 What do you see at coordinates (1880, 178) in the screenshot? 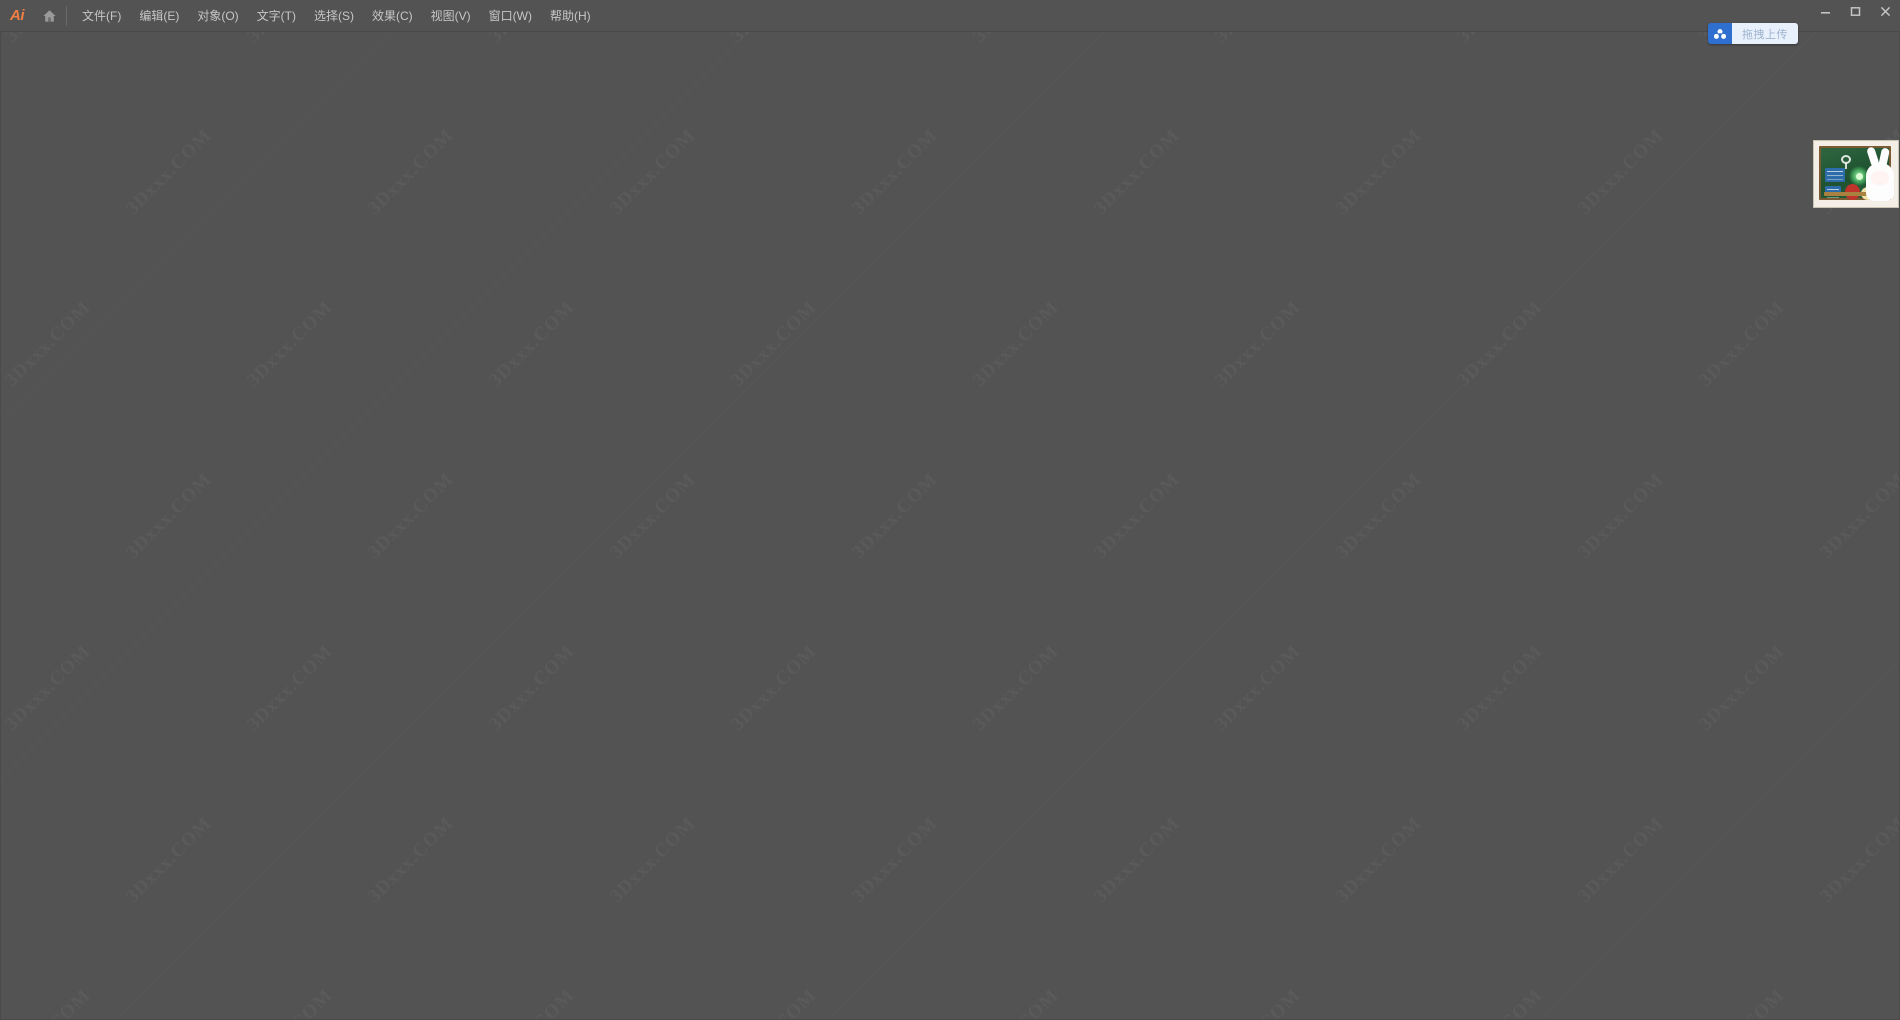
I see `rabbit-face` at bounding box center [1880, 178].